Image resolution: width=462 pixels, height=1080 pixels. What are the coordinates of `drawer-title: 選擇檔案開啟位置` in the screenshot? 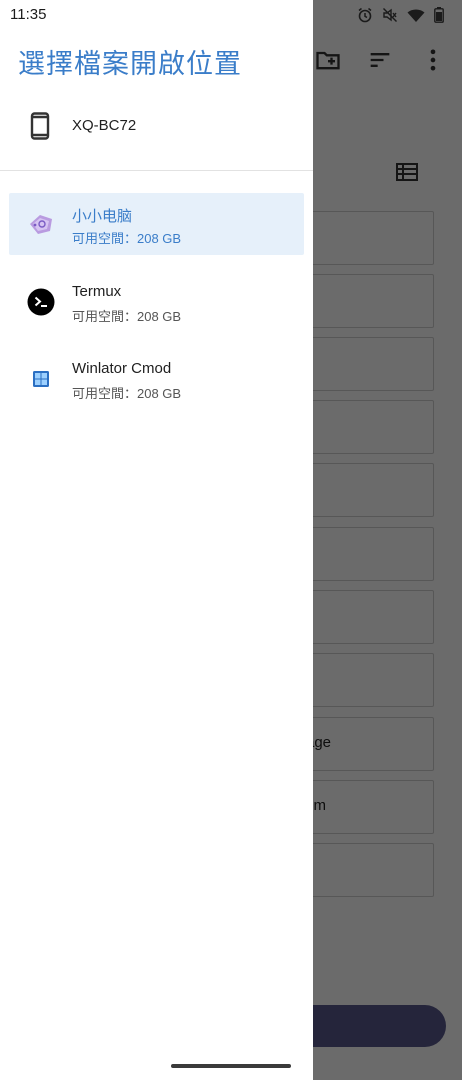 It's located at (130, 64).